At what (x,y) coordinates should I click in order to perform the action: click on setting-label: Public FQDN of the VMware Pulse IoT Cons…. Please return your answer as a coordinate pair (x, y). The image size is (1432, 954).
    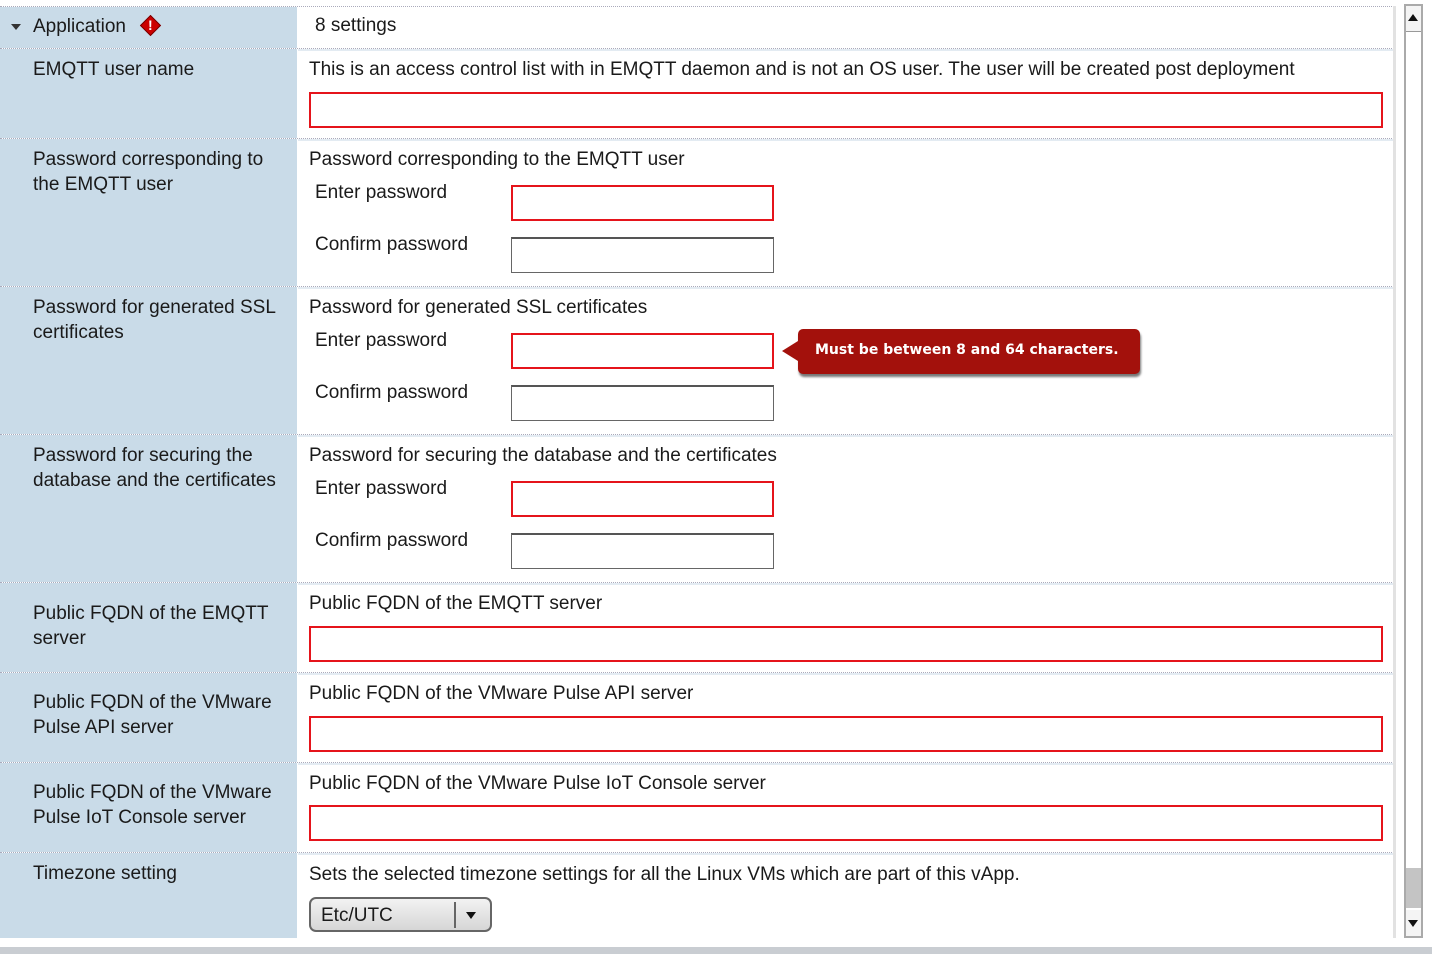
    Looking at the image, I should click on (152, 805).